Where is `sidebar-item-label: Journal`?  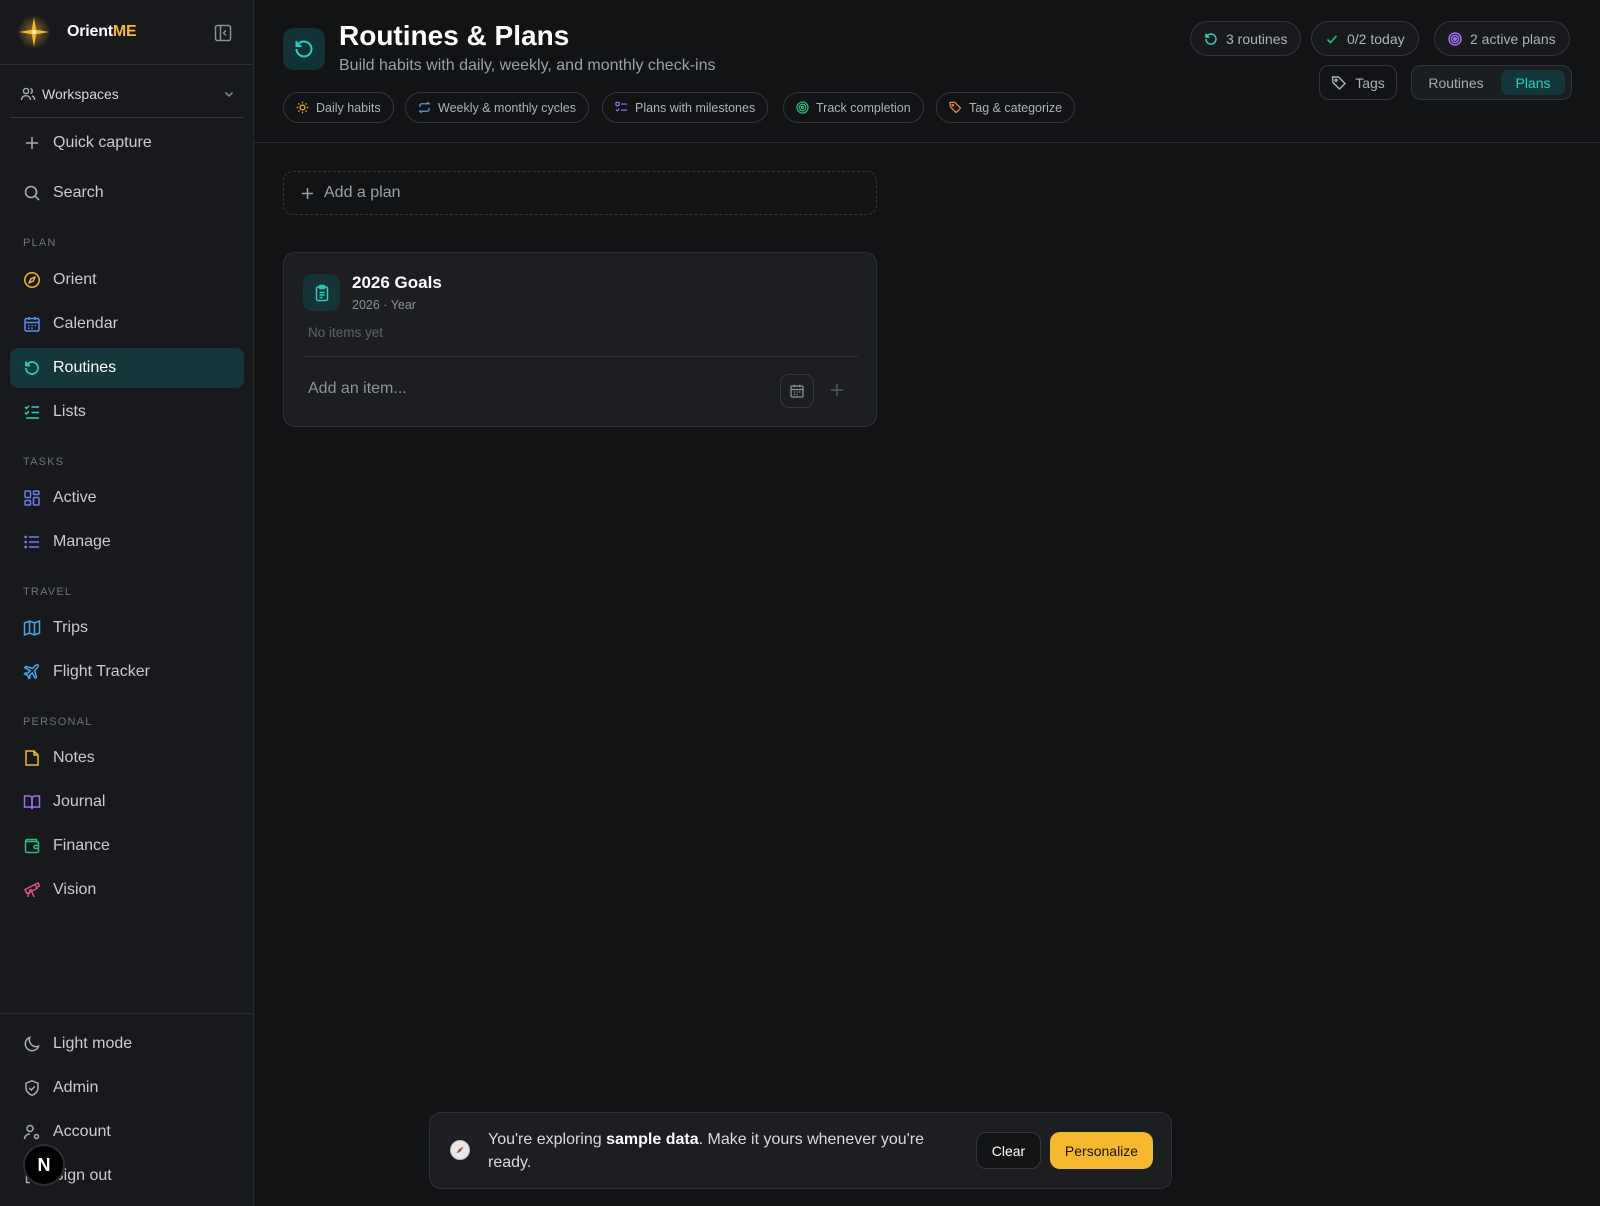
sidebar-item-label: Journal is located at coordinates (79, 801).